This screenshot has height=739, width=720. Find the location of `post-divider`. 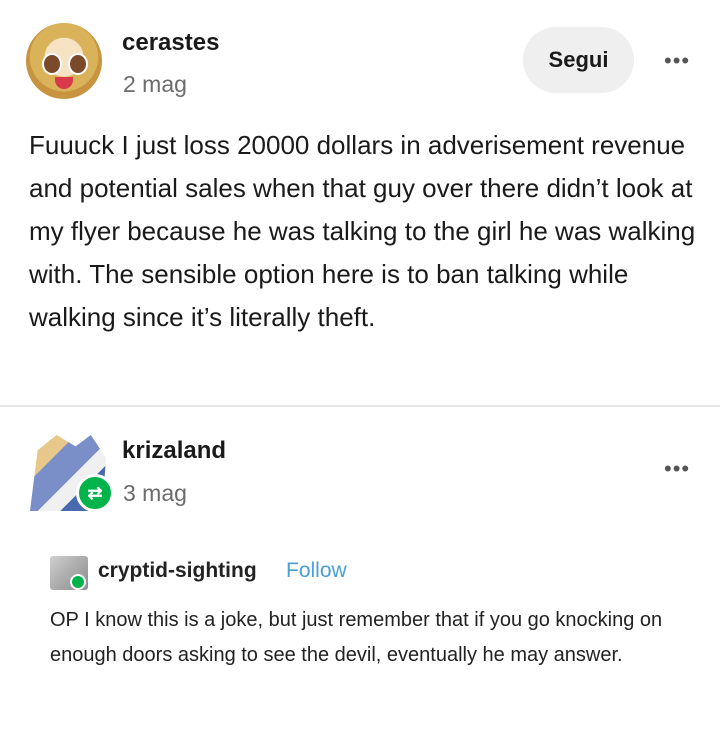

post-divider is located at coordinates (360, 406).